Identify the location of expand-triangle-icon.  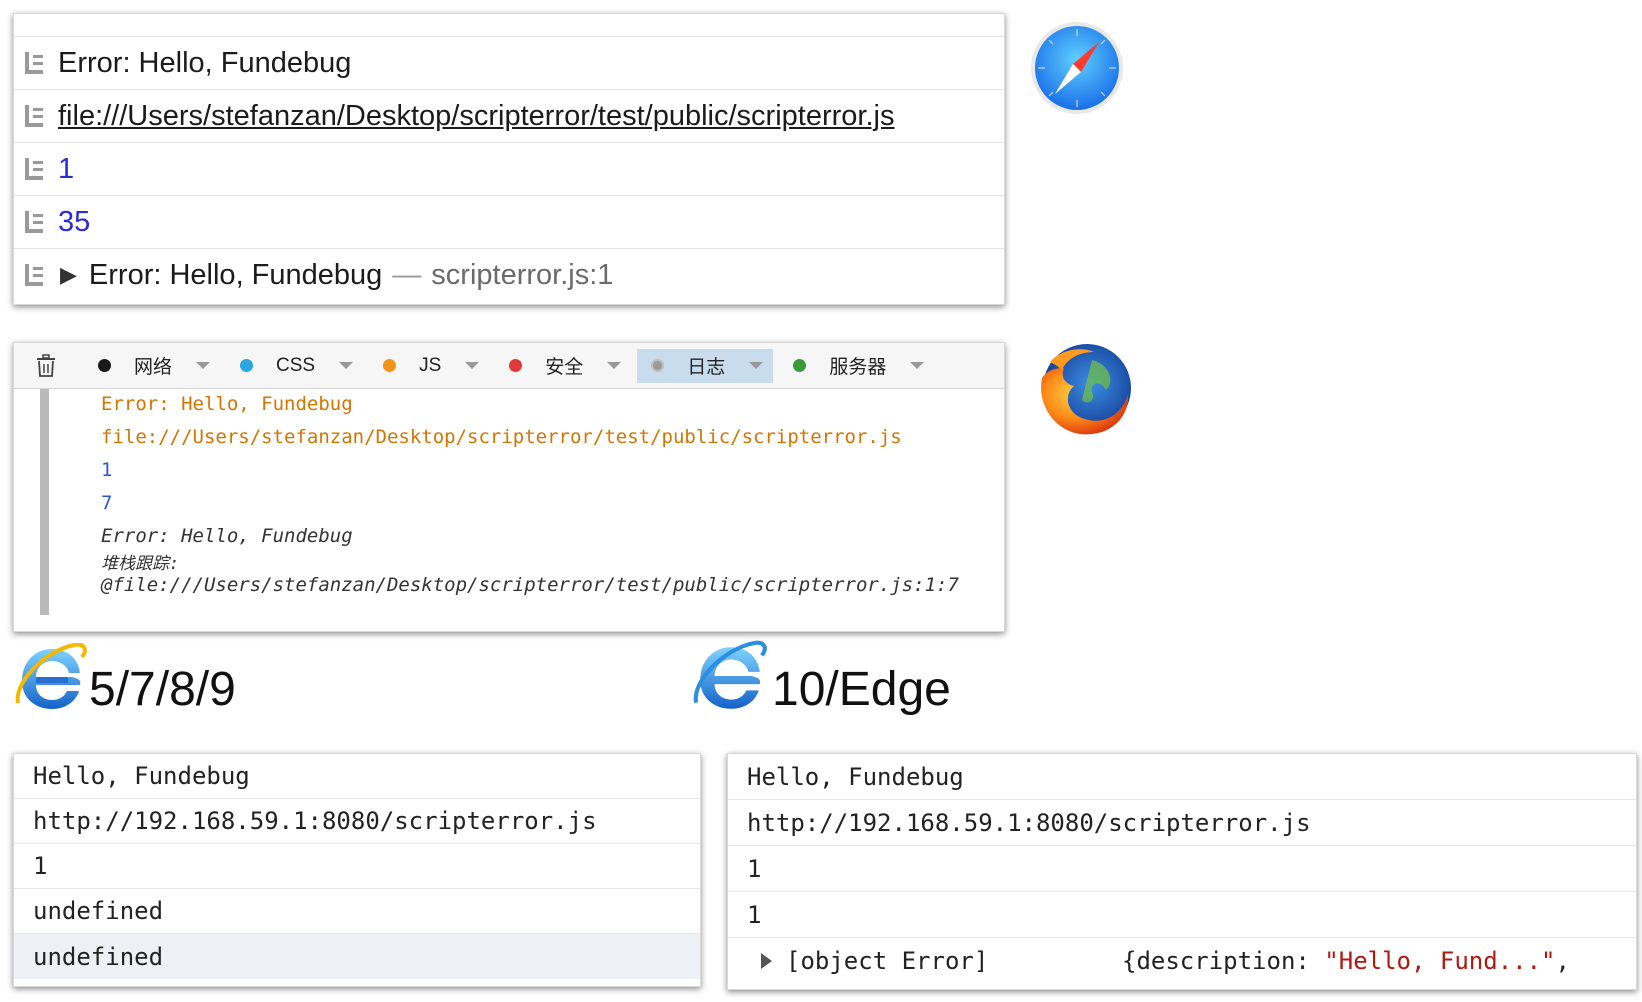
(766, 961).